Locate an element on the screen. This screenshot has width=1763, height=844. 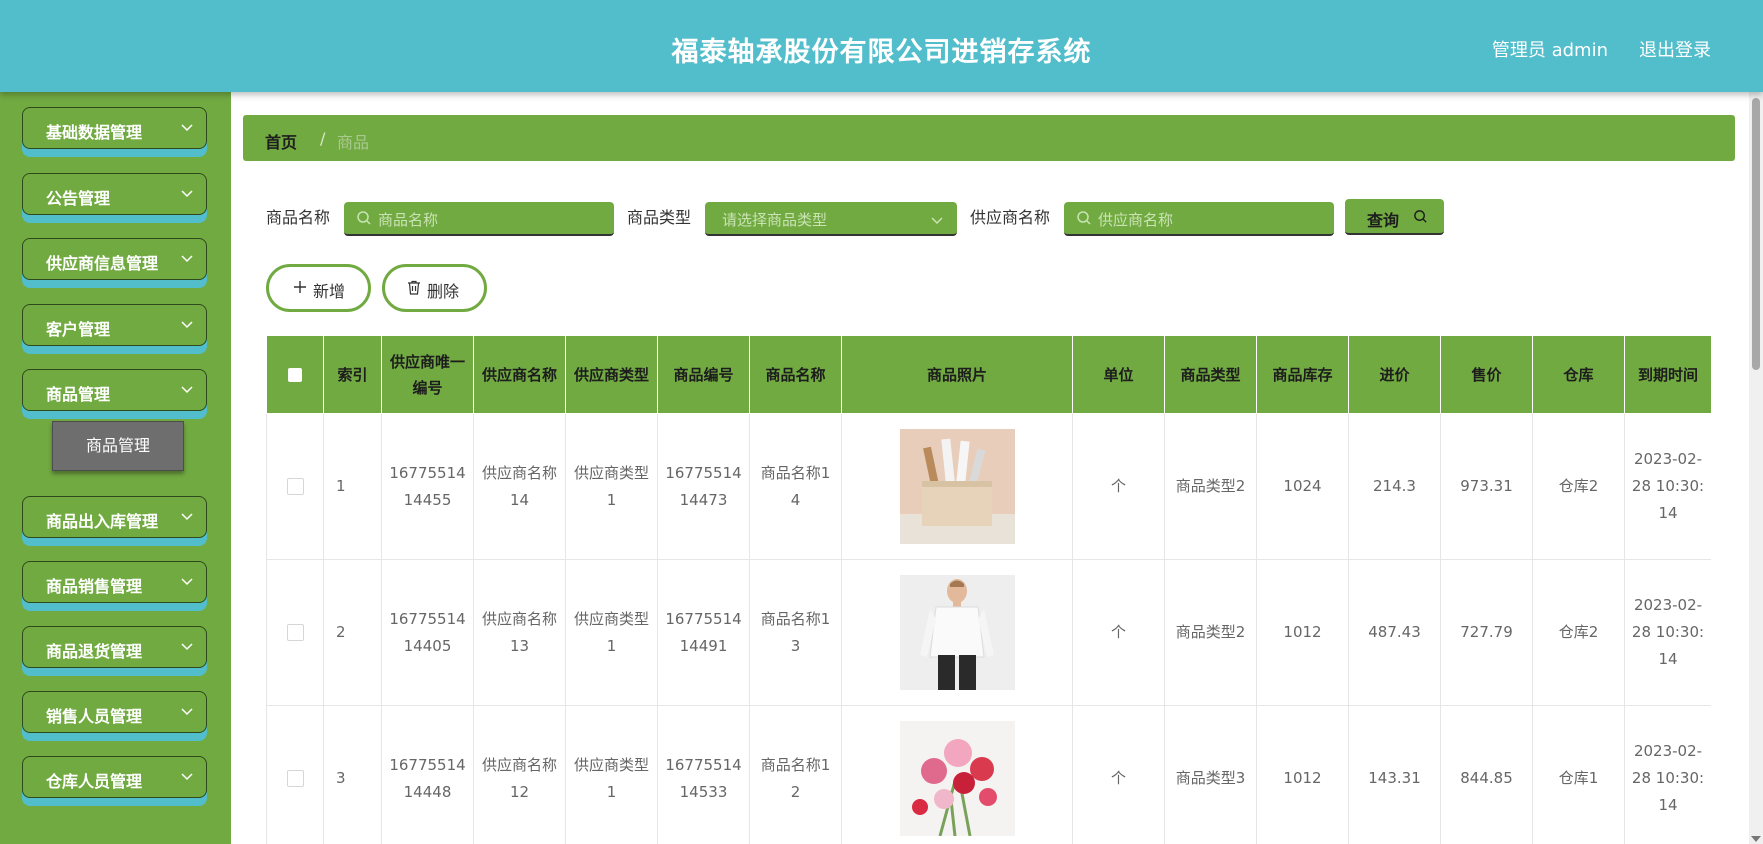
column-header: 商品名称 is located at coordinates (795, 374).